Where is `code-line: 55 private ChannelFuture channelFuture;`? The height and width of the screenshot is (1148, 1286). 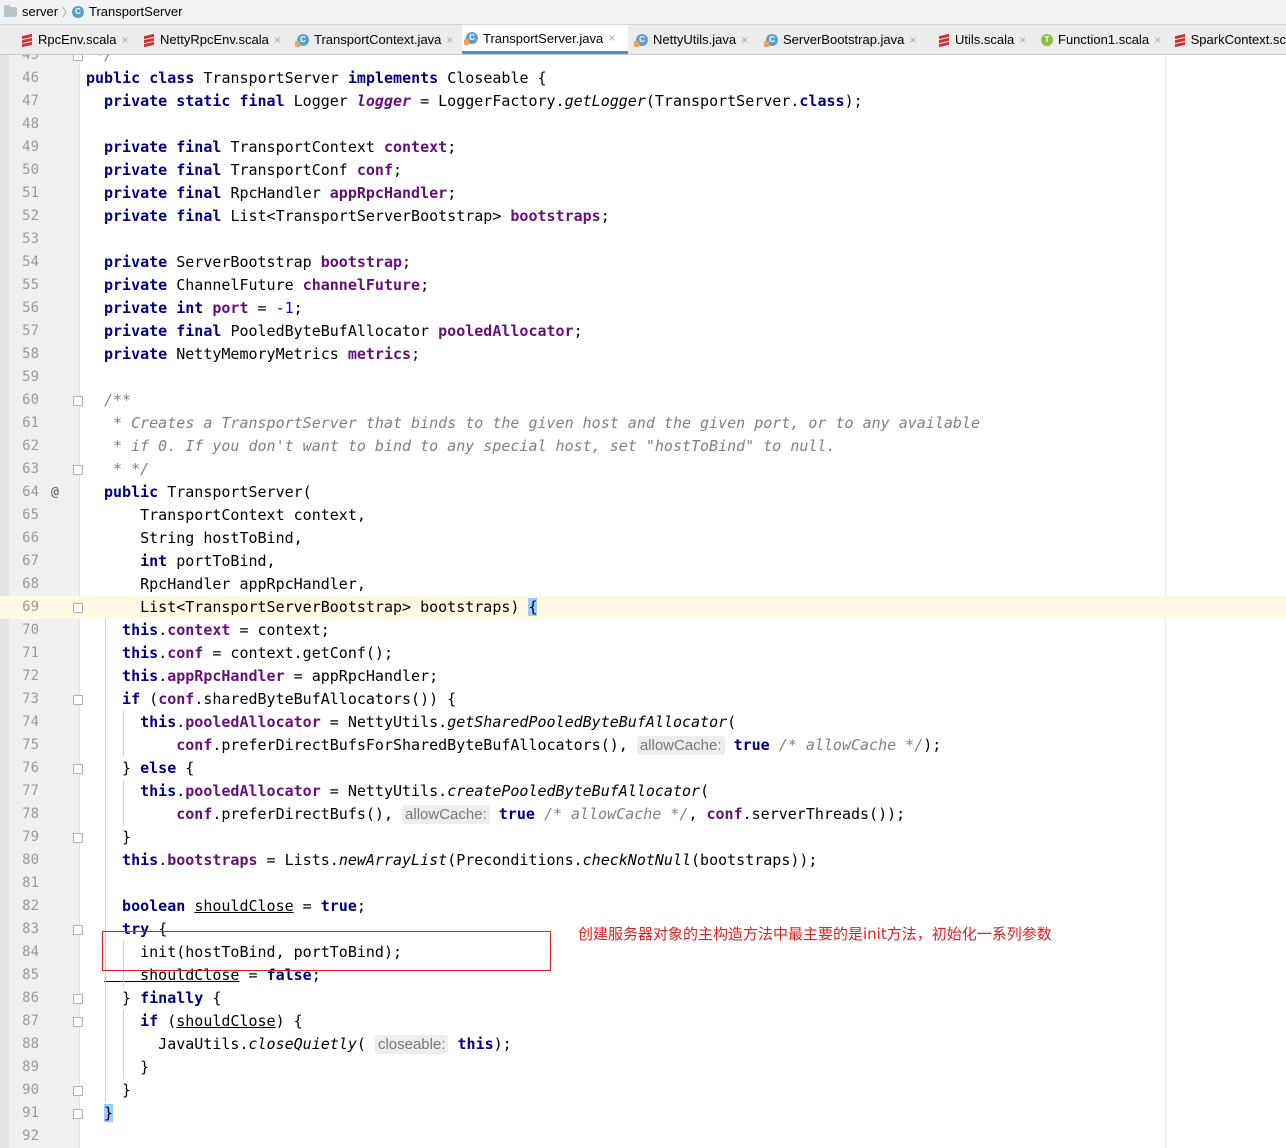 code-line: 55 private ChannelFuture channelFuture; is located at coordinates (643, 285).